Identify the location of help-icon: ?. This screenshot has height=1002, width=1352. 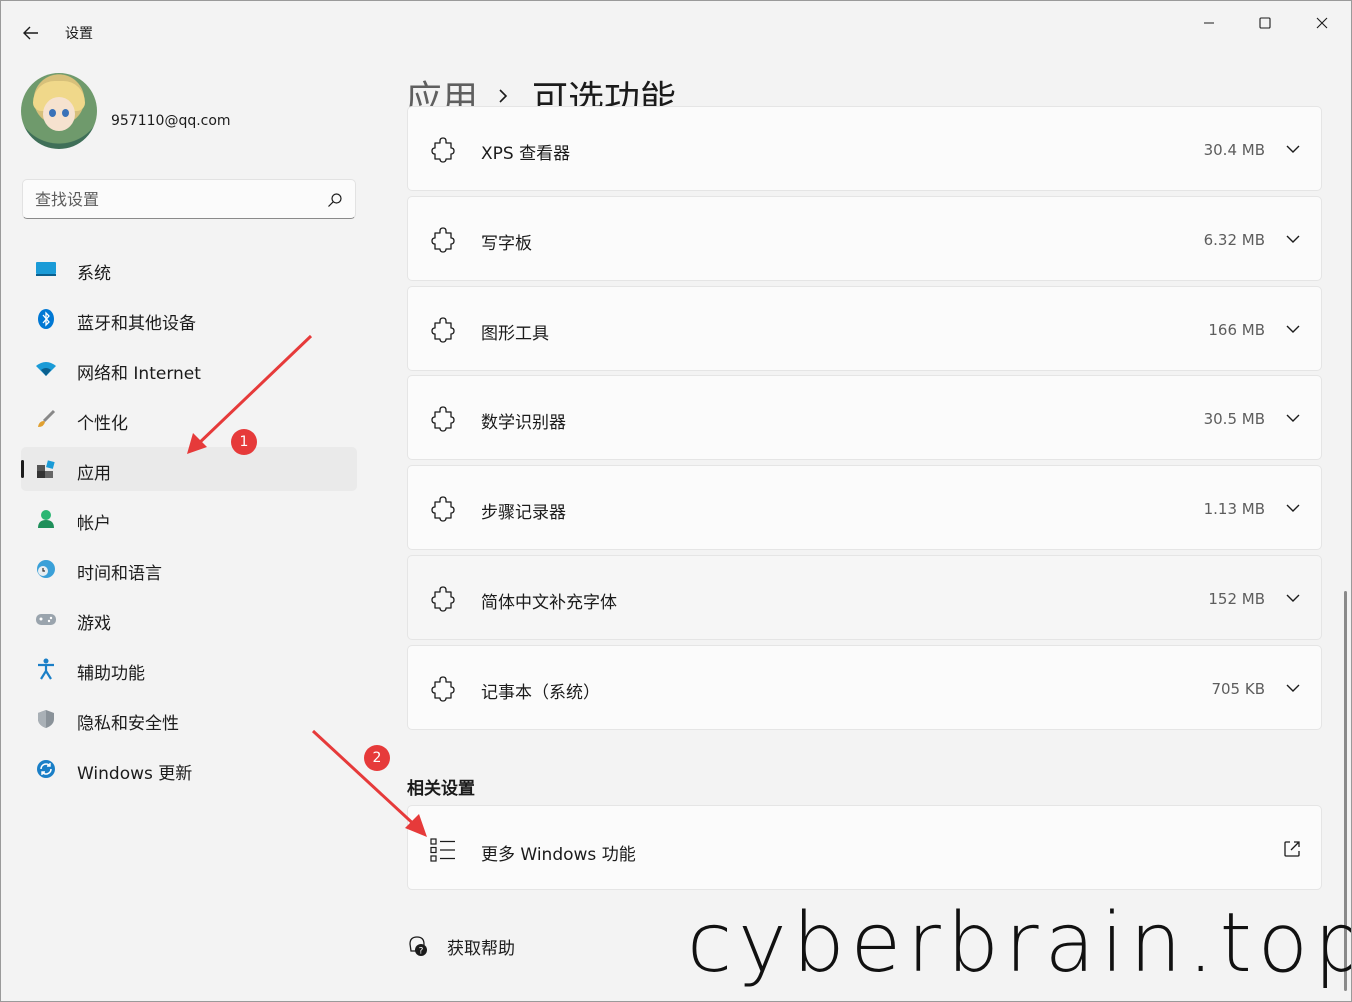
(418, 946).